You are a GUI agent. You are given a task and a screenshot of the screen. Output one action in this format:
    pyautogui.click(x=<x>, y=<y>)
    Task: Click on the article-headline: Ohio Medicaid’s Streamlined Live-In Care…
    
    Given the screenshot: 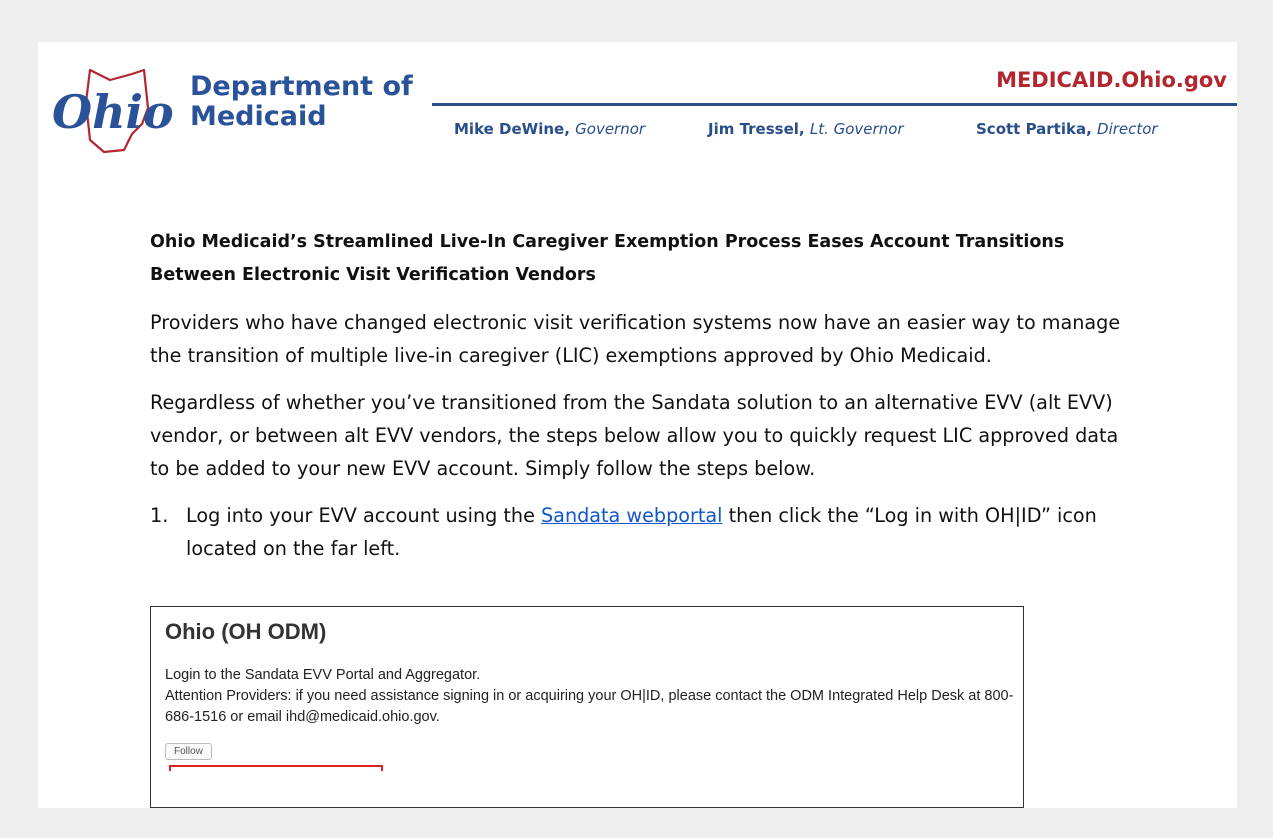 What is the action you would take?
    pyautogui.click(x=607, y=258)
    